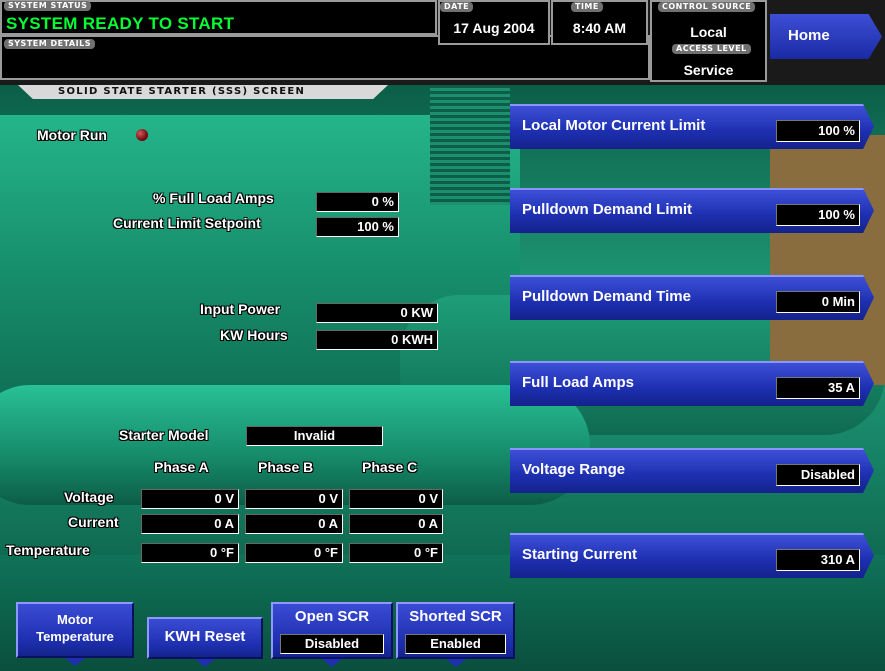  What do you see at coordinates (692, 297) in the screenshot?
I see `setpoint-pulldown-demand-time: Pulldown Demand Time 0 Min` at bounding box center [692, 297].